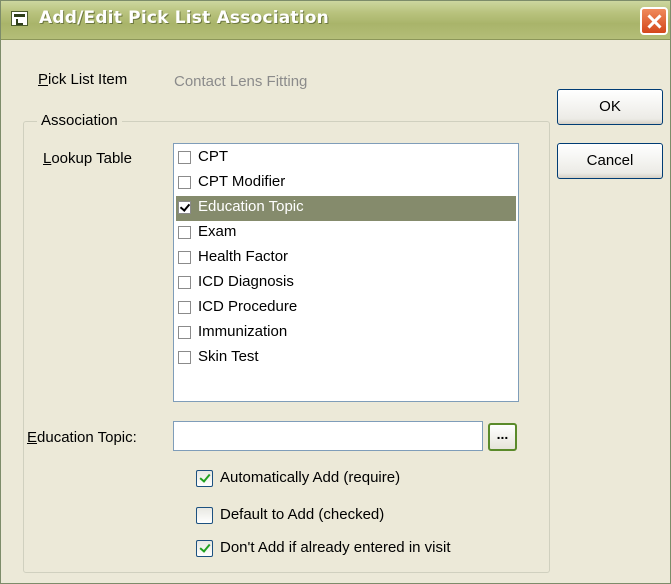 The height and width of the screenshot is (584, 671). Describe the element at coordinates (346, 283) in the screenshot. I see `lookup-item: ICD Diagnosis` at that location.